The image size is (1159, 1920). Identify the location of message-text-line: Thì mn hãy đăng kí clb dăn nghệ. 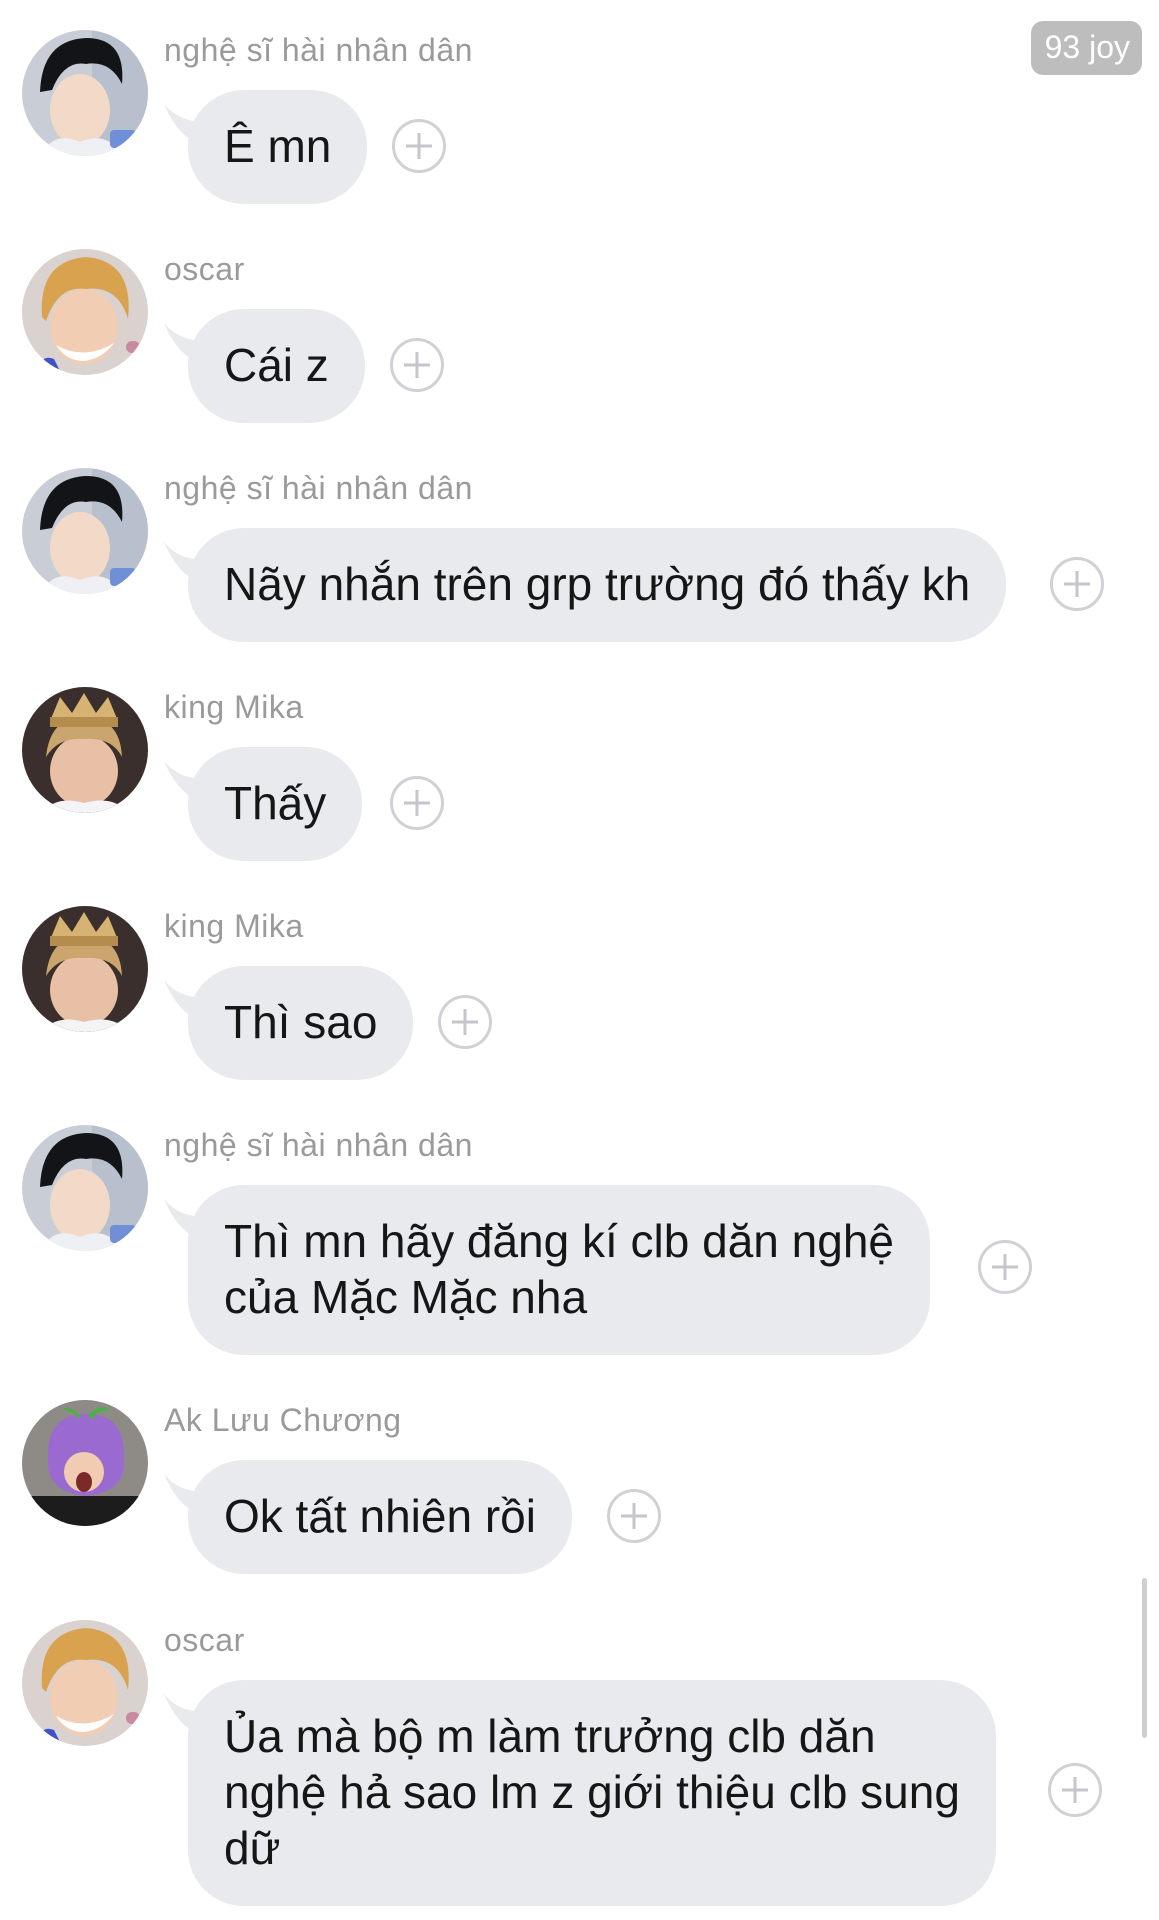
(559, 1241).